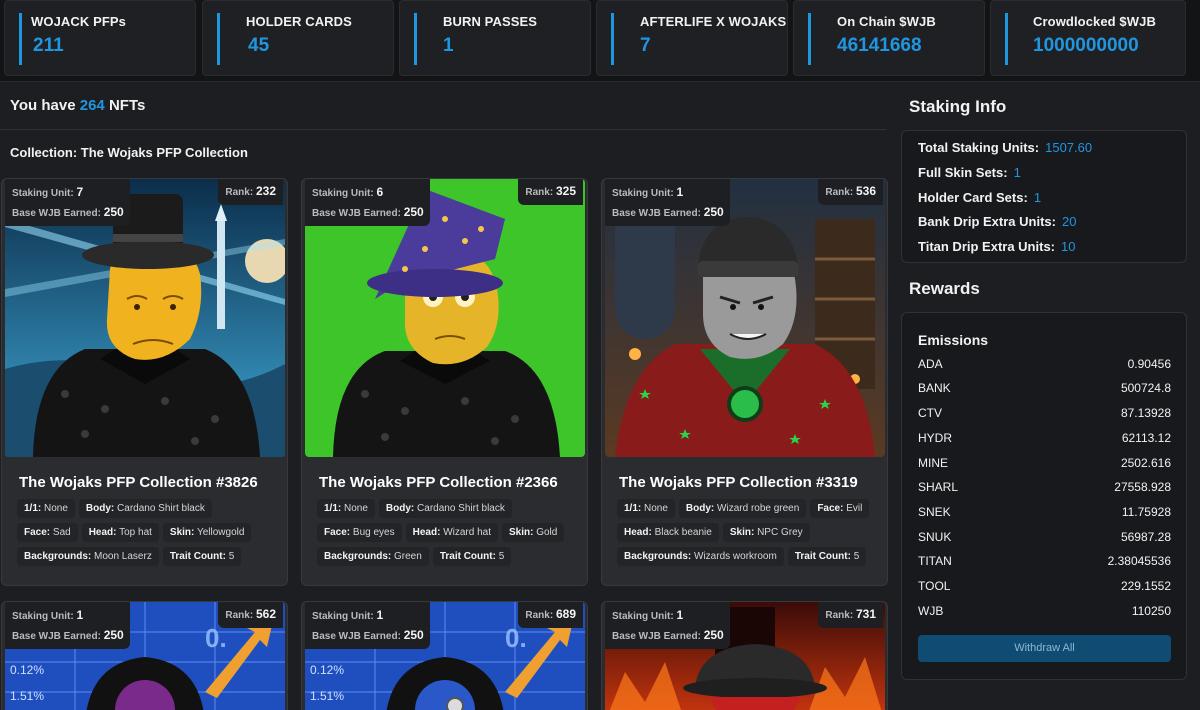 The image size is (1200, 710). I want to click on stat-label: On Chain $WJB, so click(886, 21).